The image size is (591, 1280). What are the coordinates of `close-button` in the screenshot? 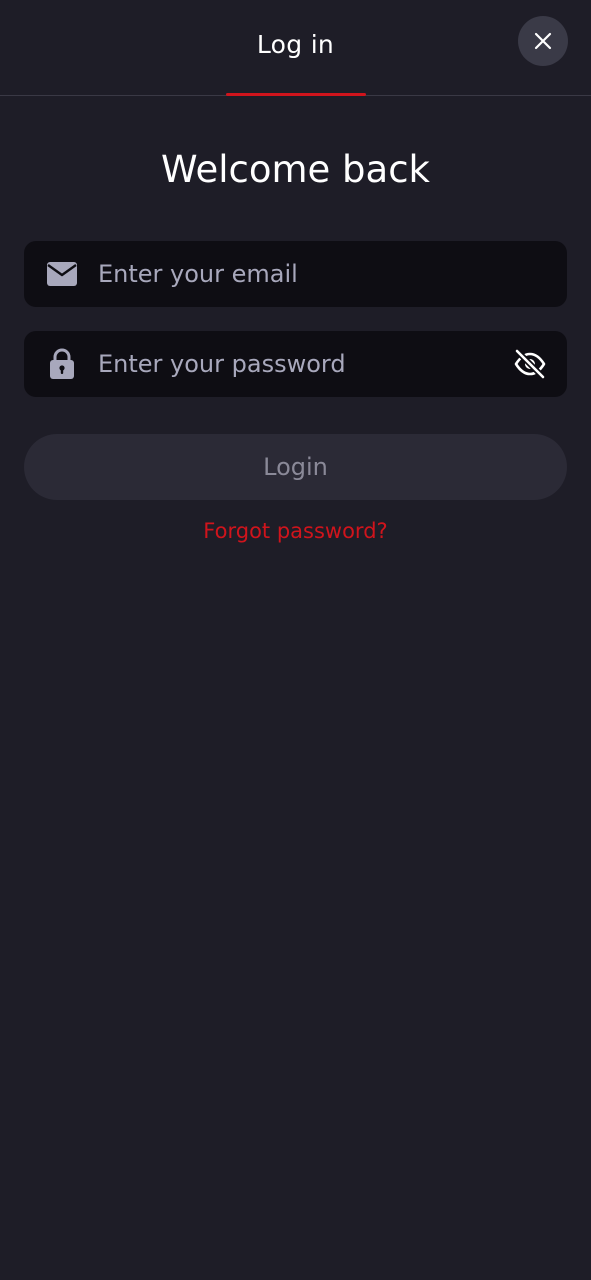 It's located at (543, 41).